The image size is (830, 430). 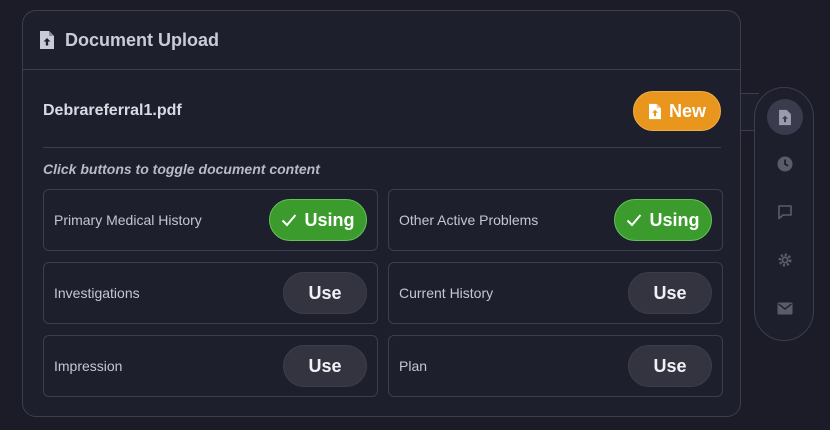 What do you see at coordinates (381, 40) in the screenshot?
I see `panel-header: Document Upload` at bounding box center [381, 40].